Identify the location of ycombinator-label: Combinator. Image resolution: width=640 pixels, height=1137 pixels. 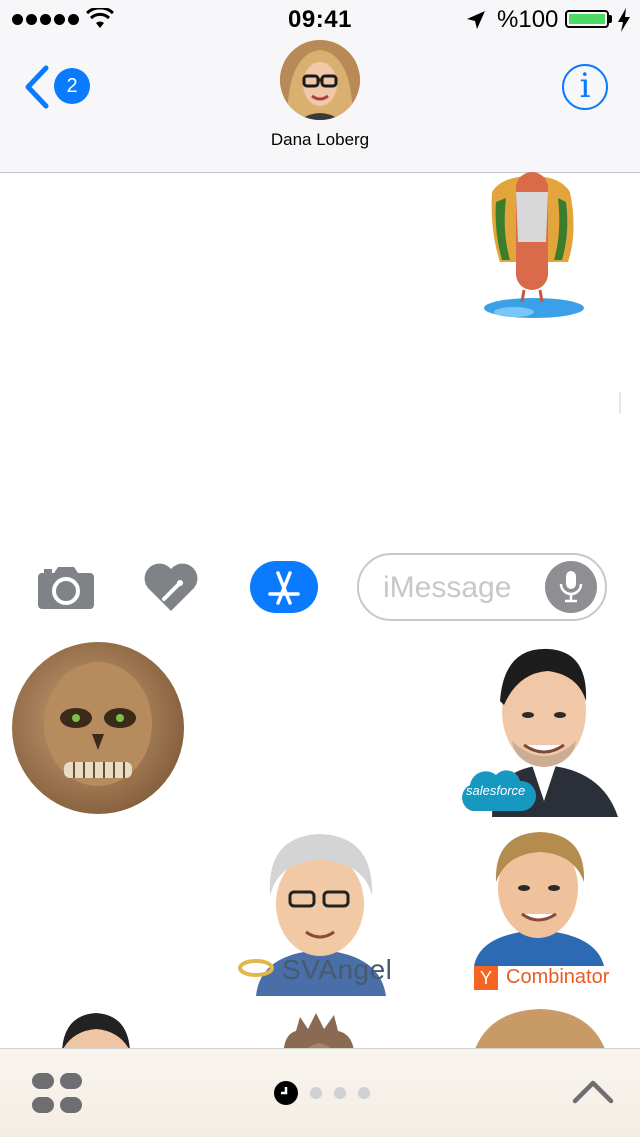
(558, 977).